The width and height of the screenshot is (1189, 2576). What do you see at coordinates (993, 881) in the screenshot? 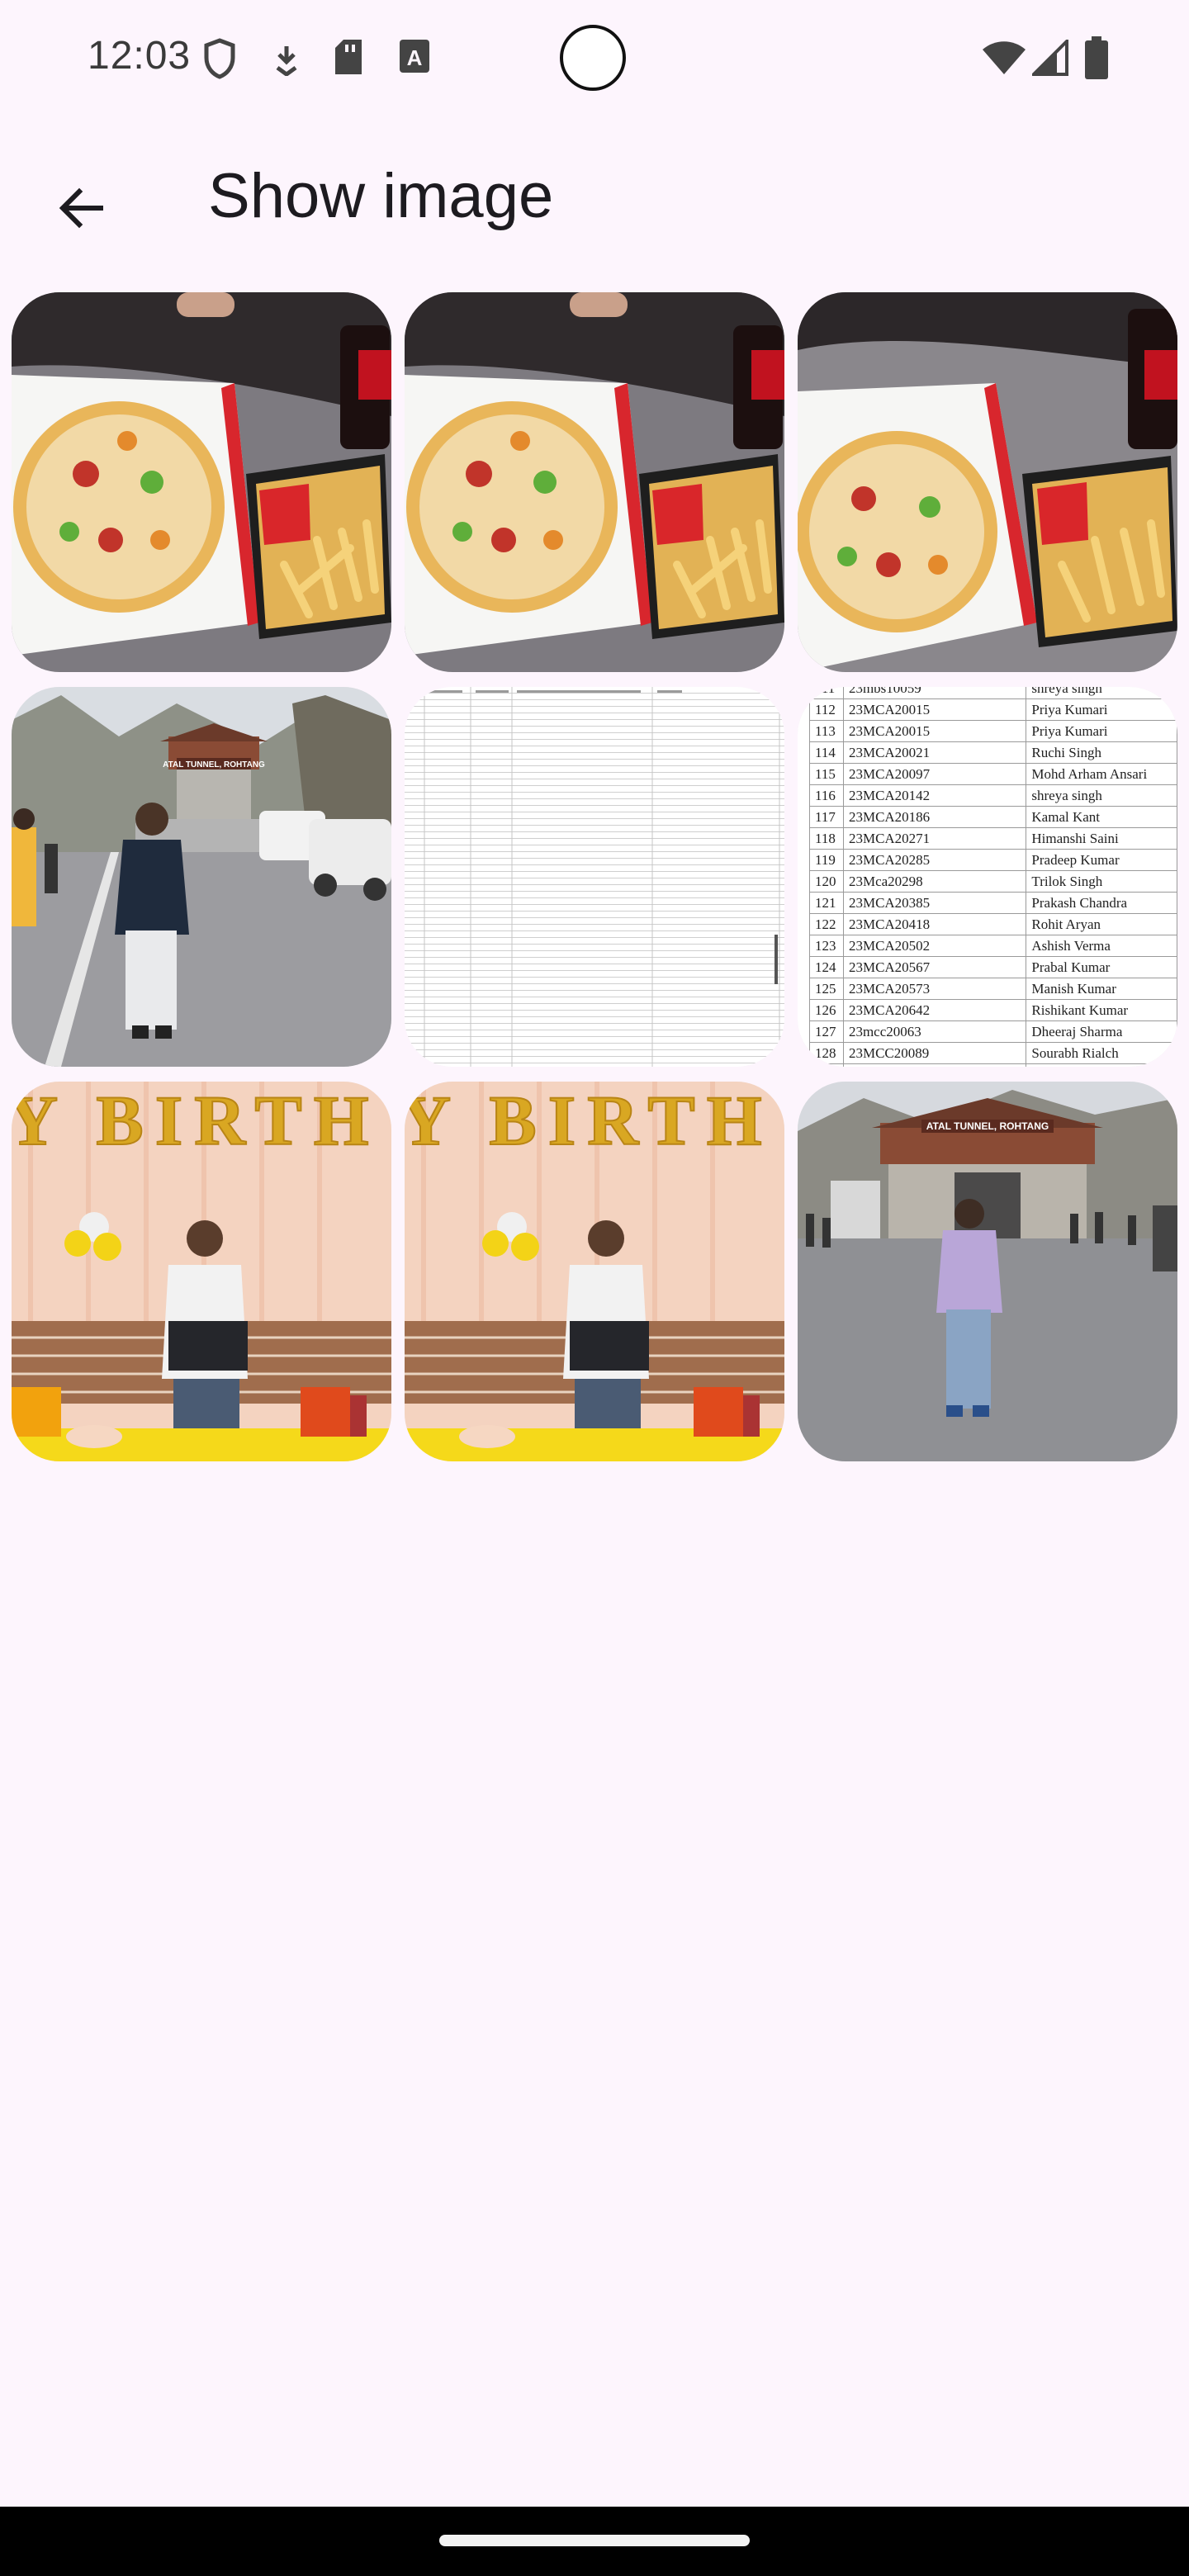
I see `table-row: 120 23Mca20298 Trilok Singh` at bounding box center [993, 881].